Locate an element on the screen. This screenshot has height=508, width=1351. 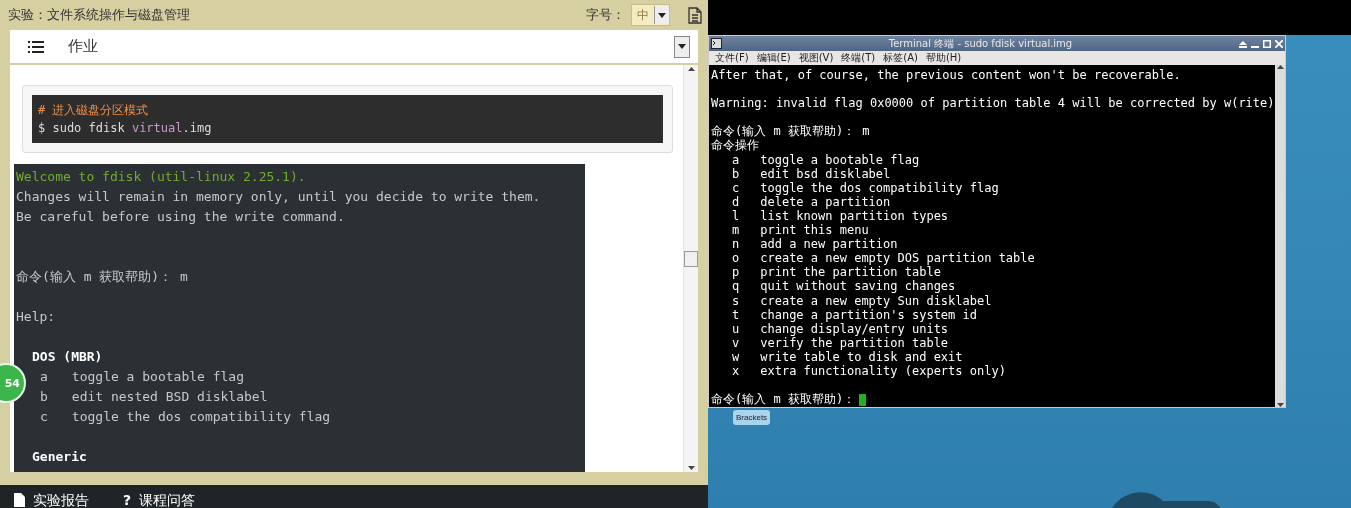
menu-item: 帮助(H) is located at coordinates (943, 58).